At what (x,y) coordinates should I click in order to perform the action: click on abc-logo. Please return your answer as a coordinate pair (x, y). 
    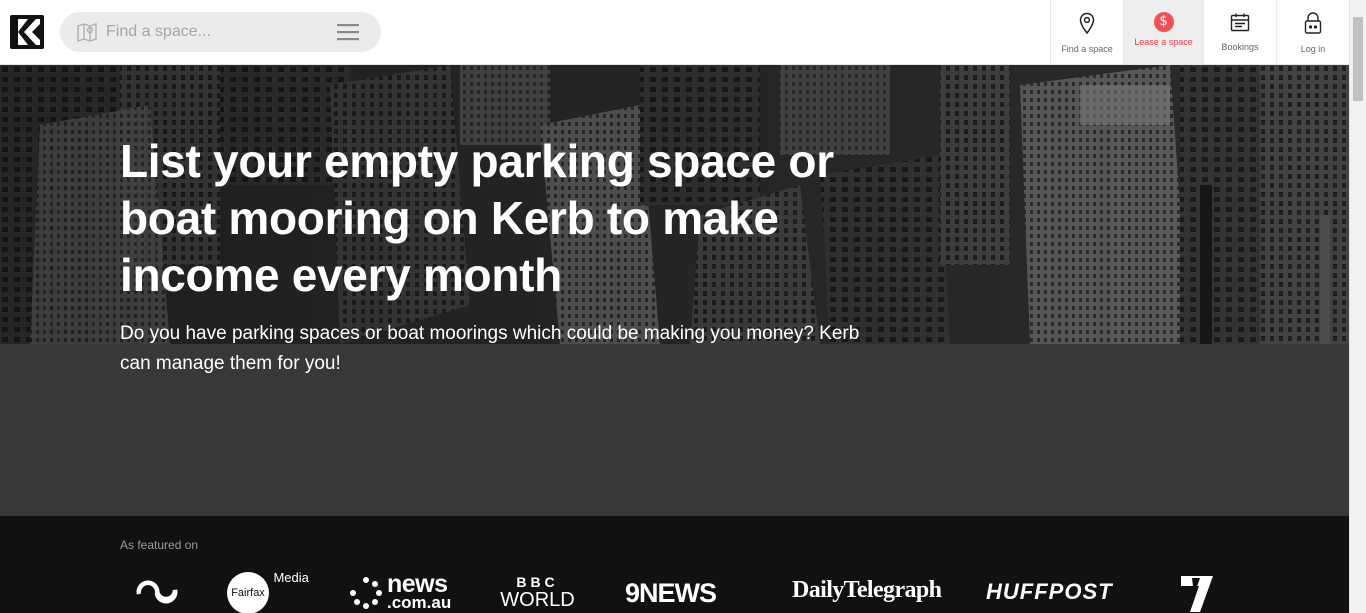
    Looking at the image, I should click on (158, 593).